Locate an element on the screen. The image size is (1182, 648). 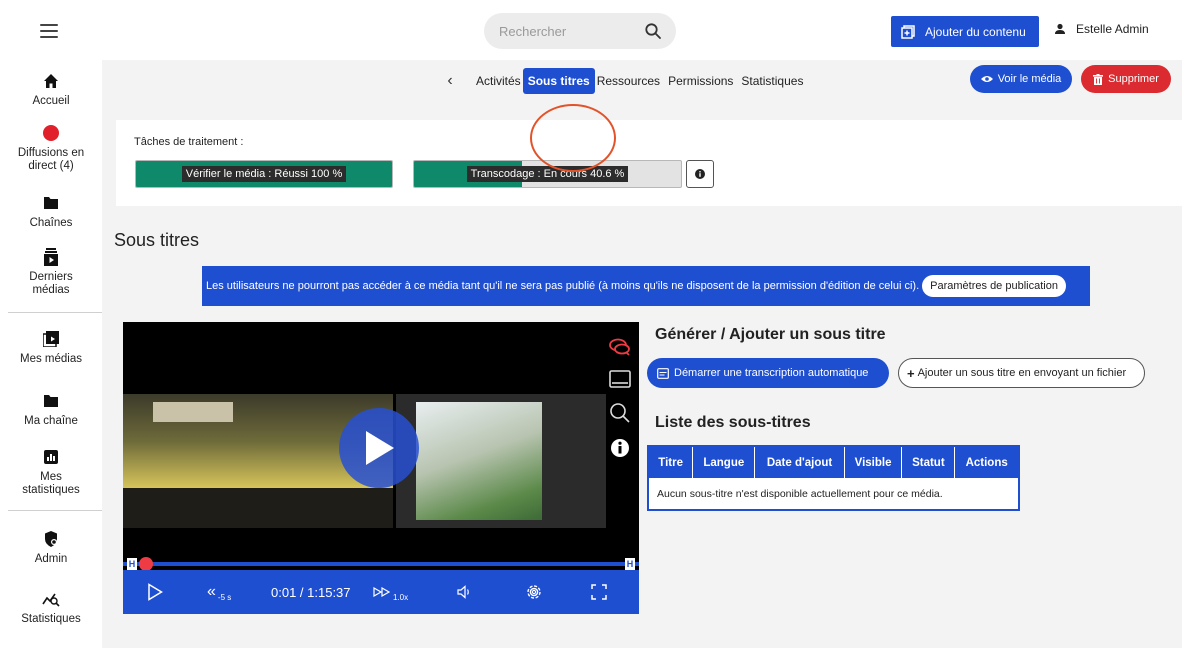
chat-icon is located at coordinates (620, 347).